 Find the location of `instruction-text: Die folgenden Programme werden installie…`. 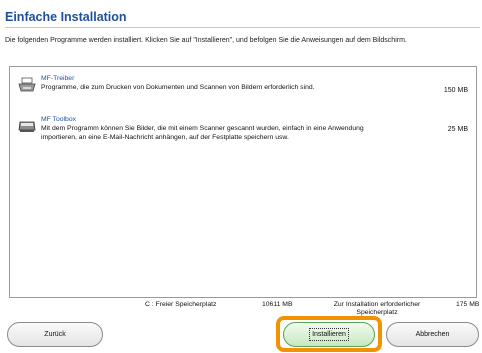

instruction-text: Die folgenden Programme werden installie… is located at coordinates (206, 40).